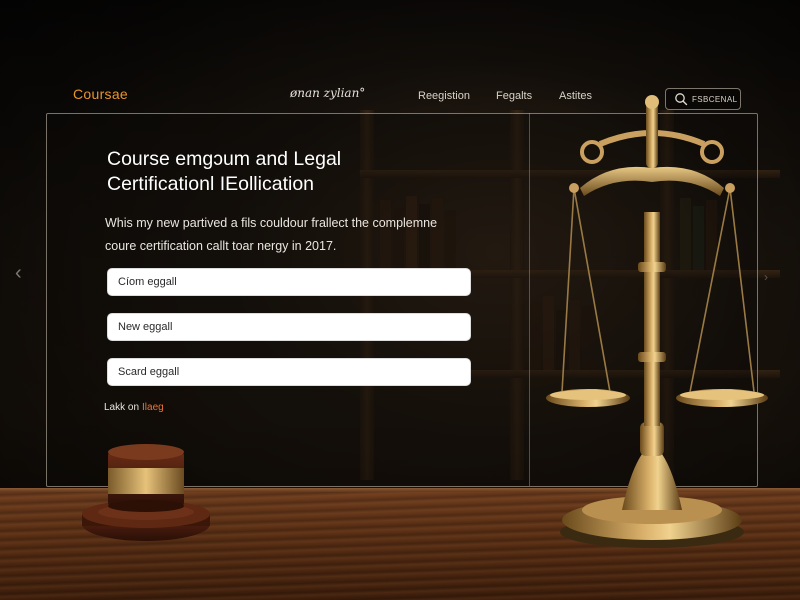  What do you see at coordinates (146, 492) in the screenshot?
I see `gavel-icon` at bounding box center [146, 492].